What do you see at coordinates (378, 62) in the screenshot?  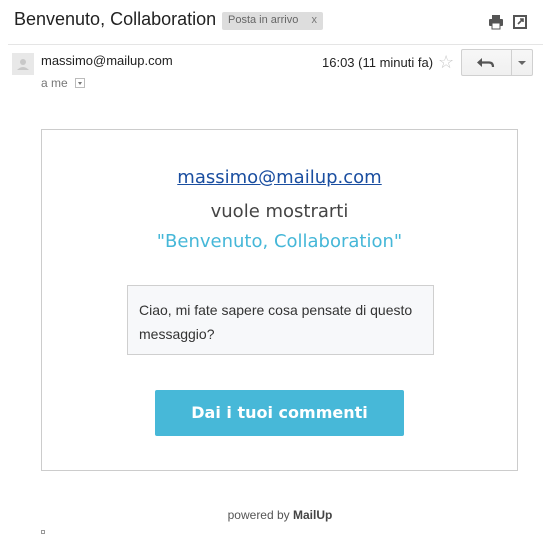 I see `message-timestamp: 16:03 (11 minuti fa)` at bounding box center [378, 62].